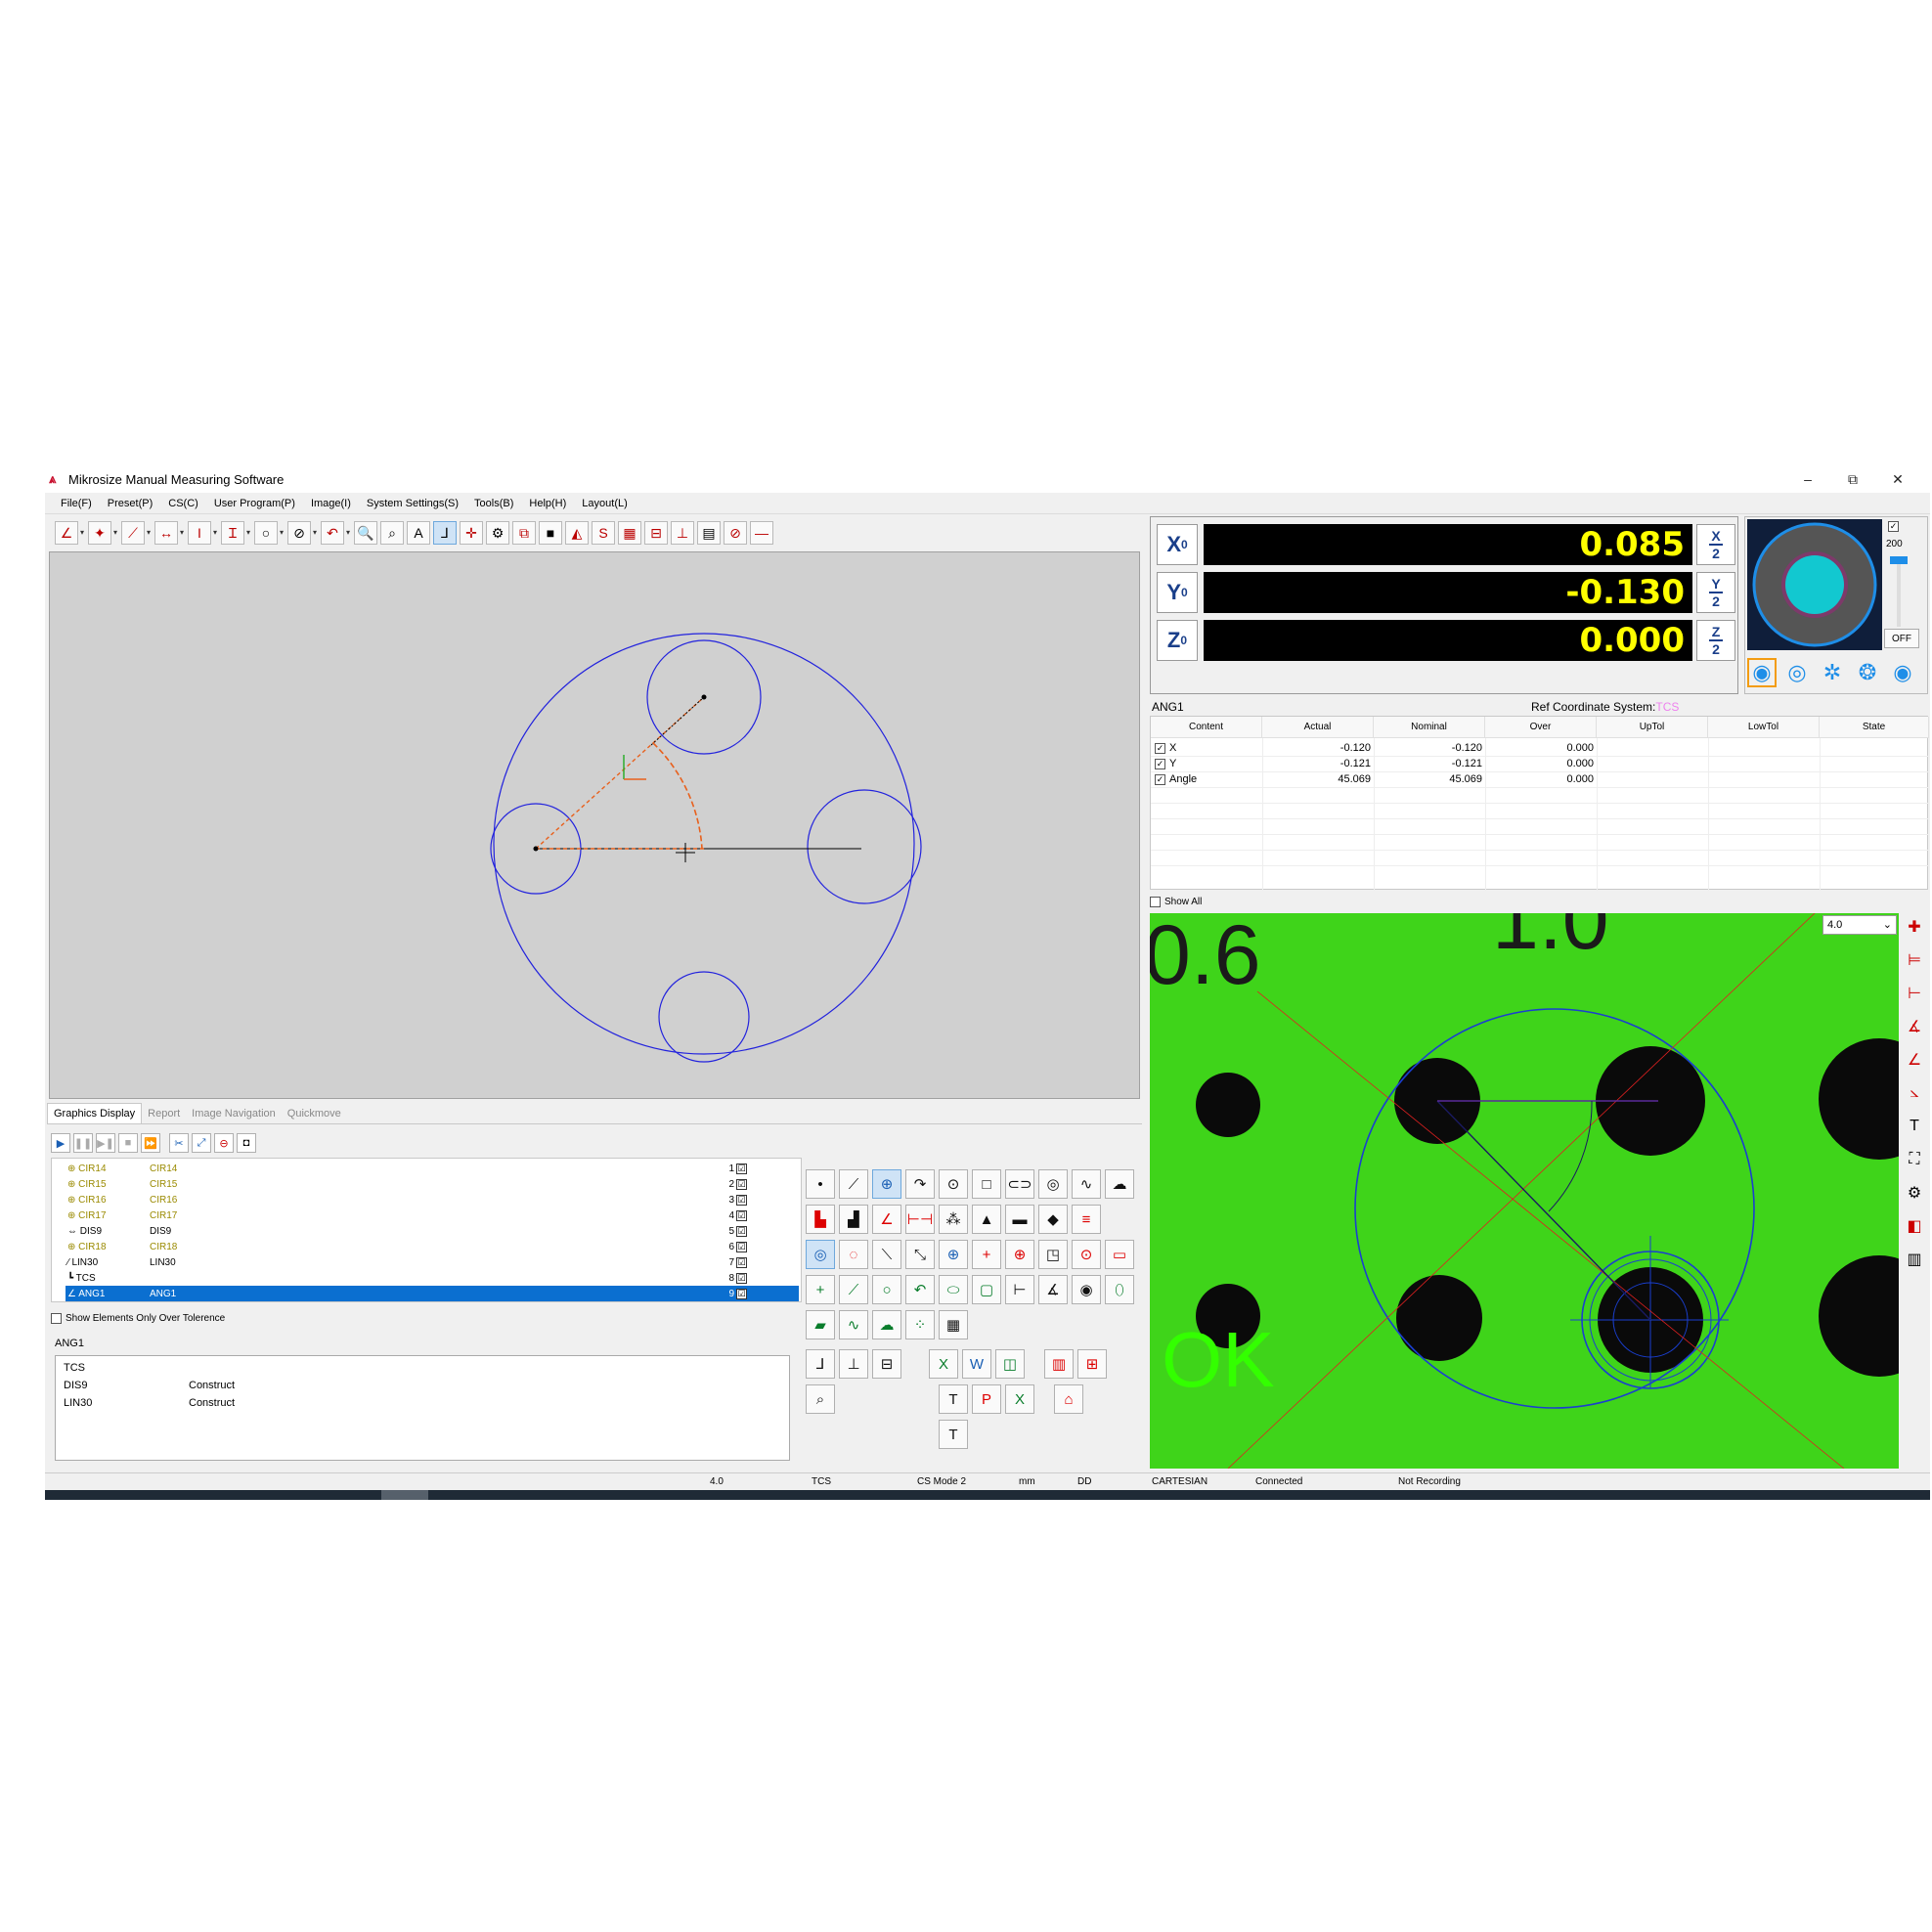 Image resolution: width=1932 pixels, height=1932 pixels. I want to click on text-tool-icon: A, so click(418, 533).